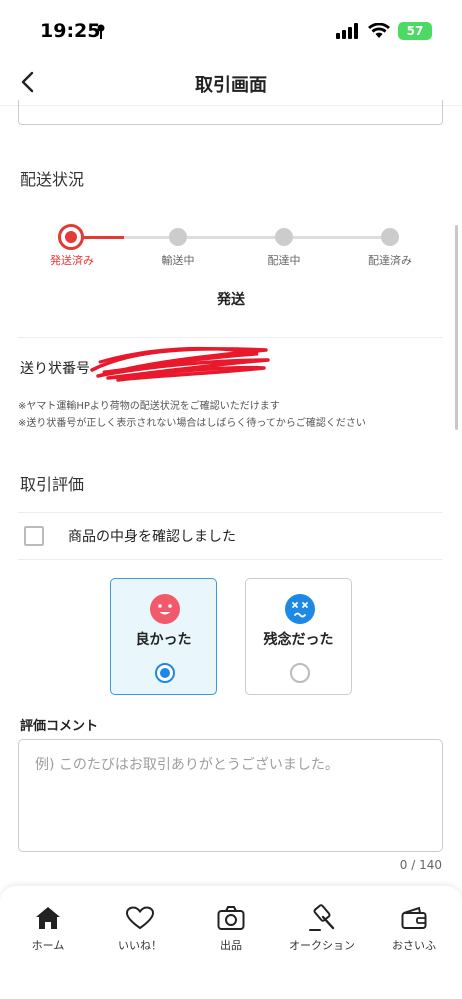  I want to click on step-dot-delivered, so click(390, 237).